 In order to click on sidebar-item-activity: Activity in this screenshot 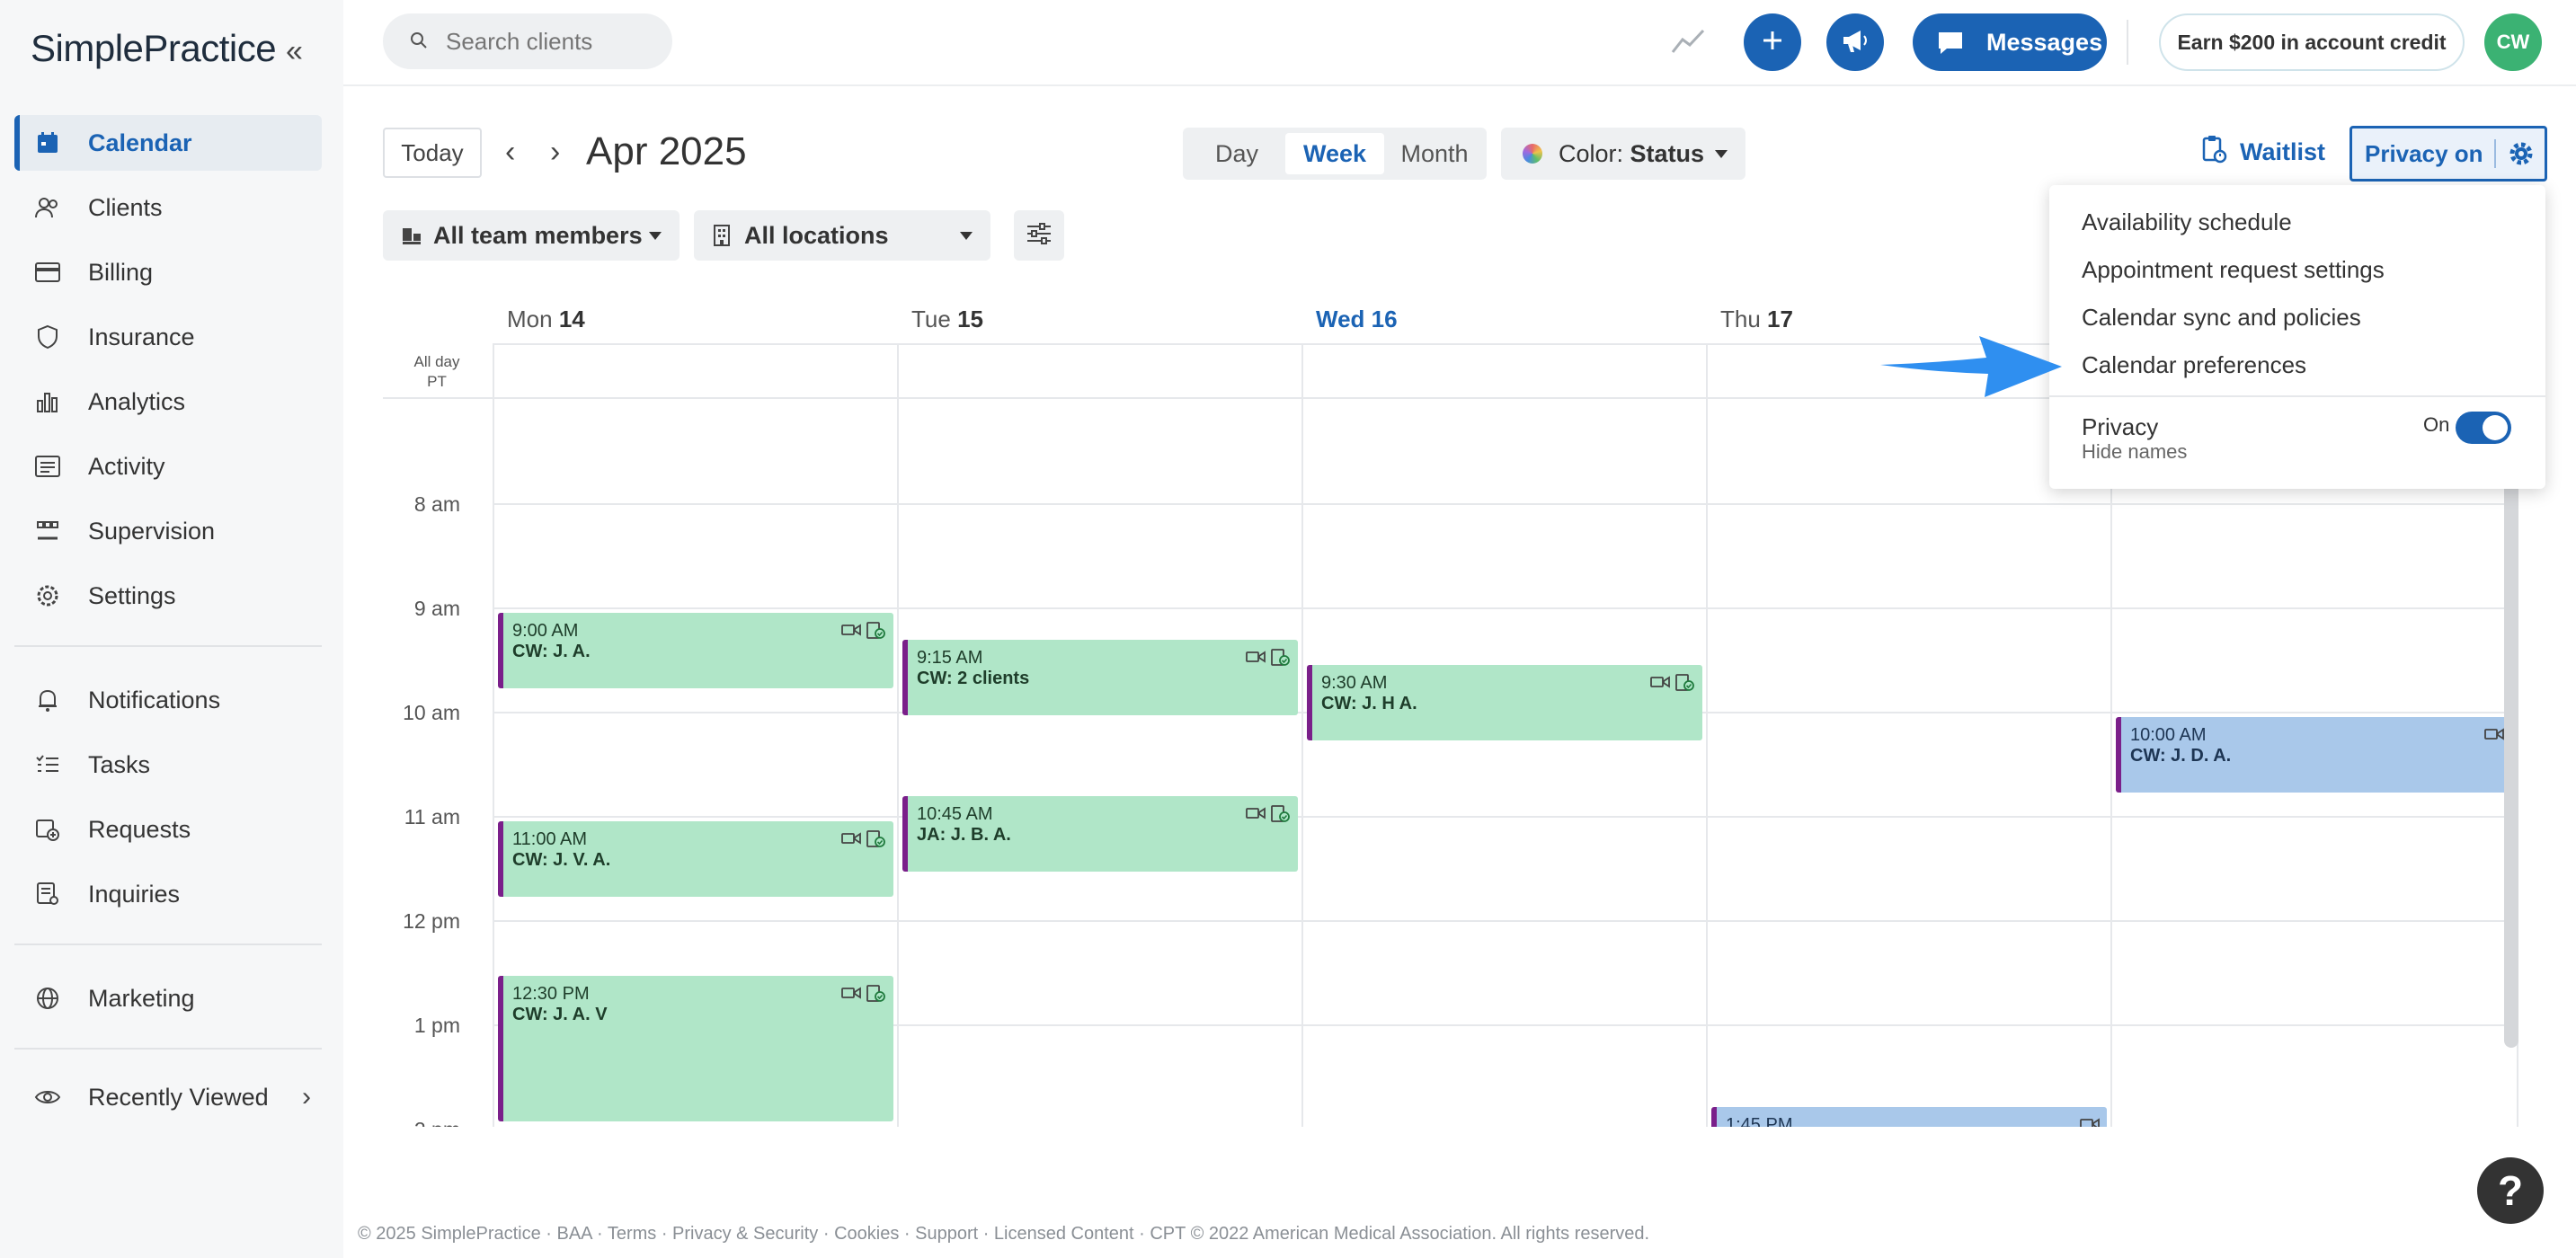, I will do `click(168, 466)`.